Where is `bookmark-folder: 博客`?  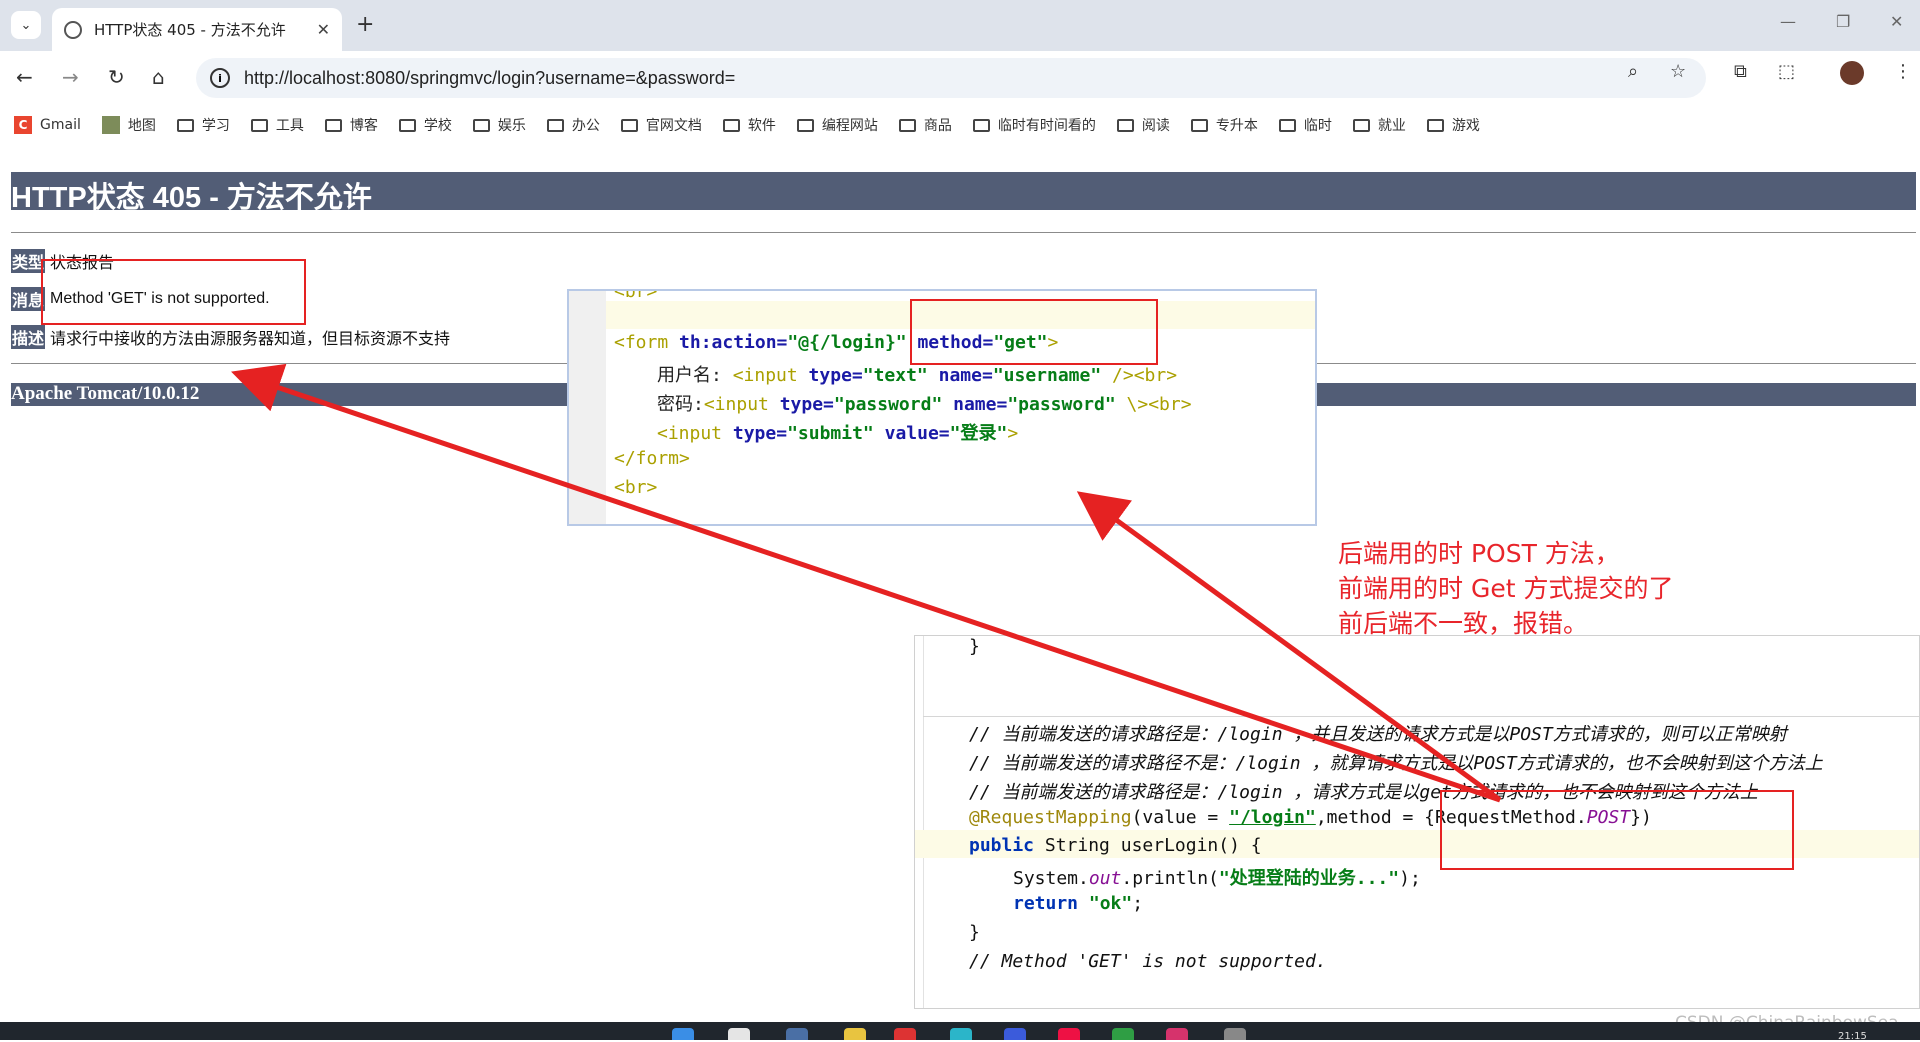
bookmark-folder: 博客 is located at coordinates (351, 125).